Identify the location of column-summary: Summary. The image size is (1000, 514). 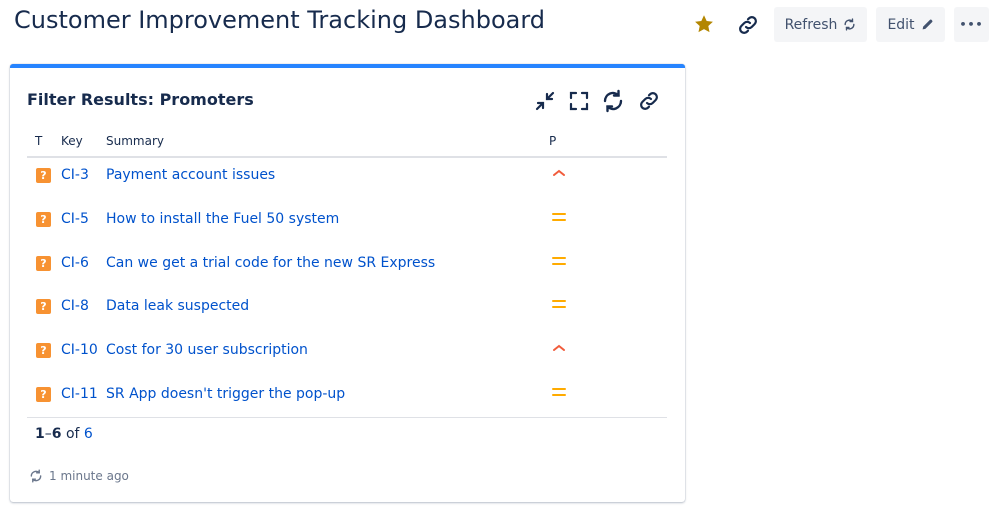
(135, 141).